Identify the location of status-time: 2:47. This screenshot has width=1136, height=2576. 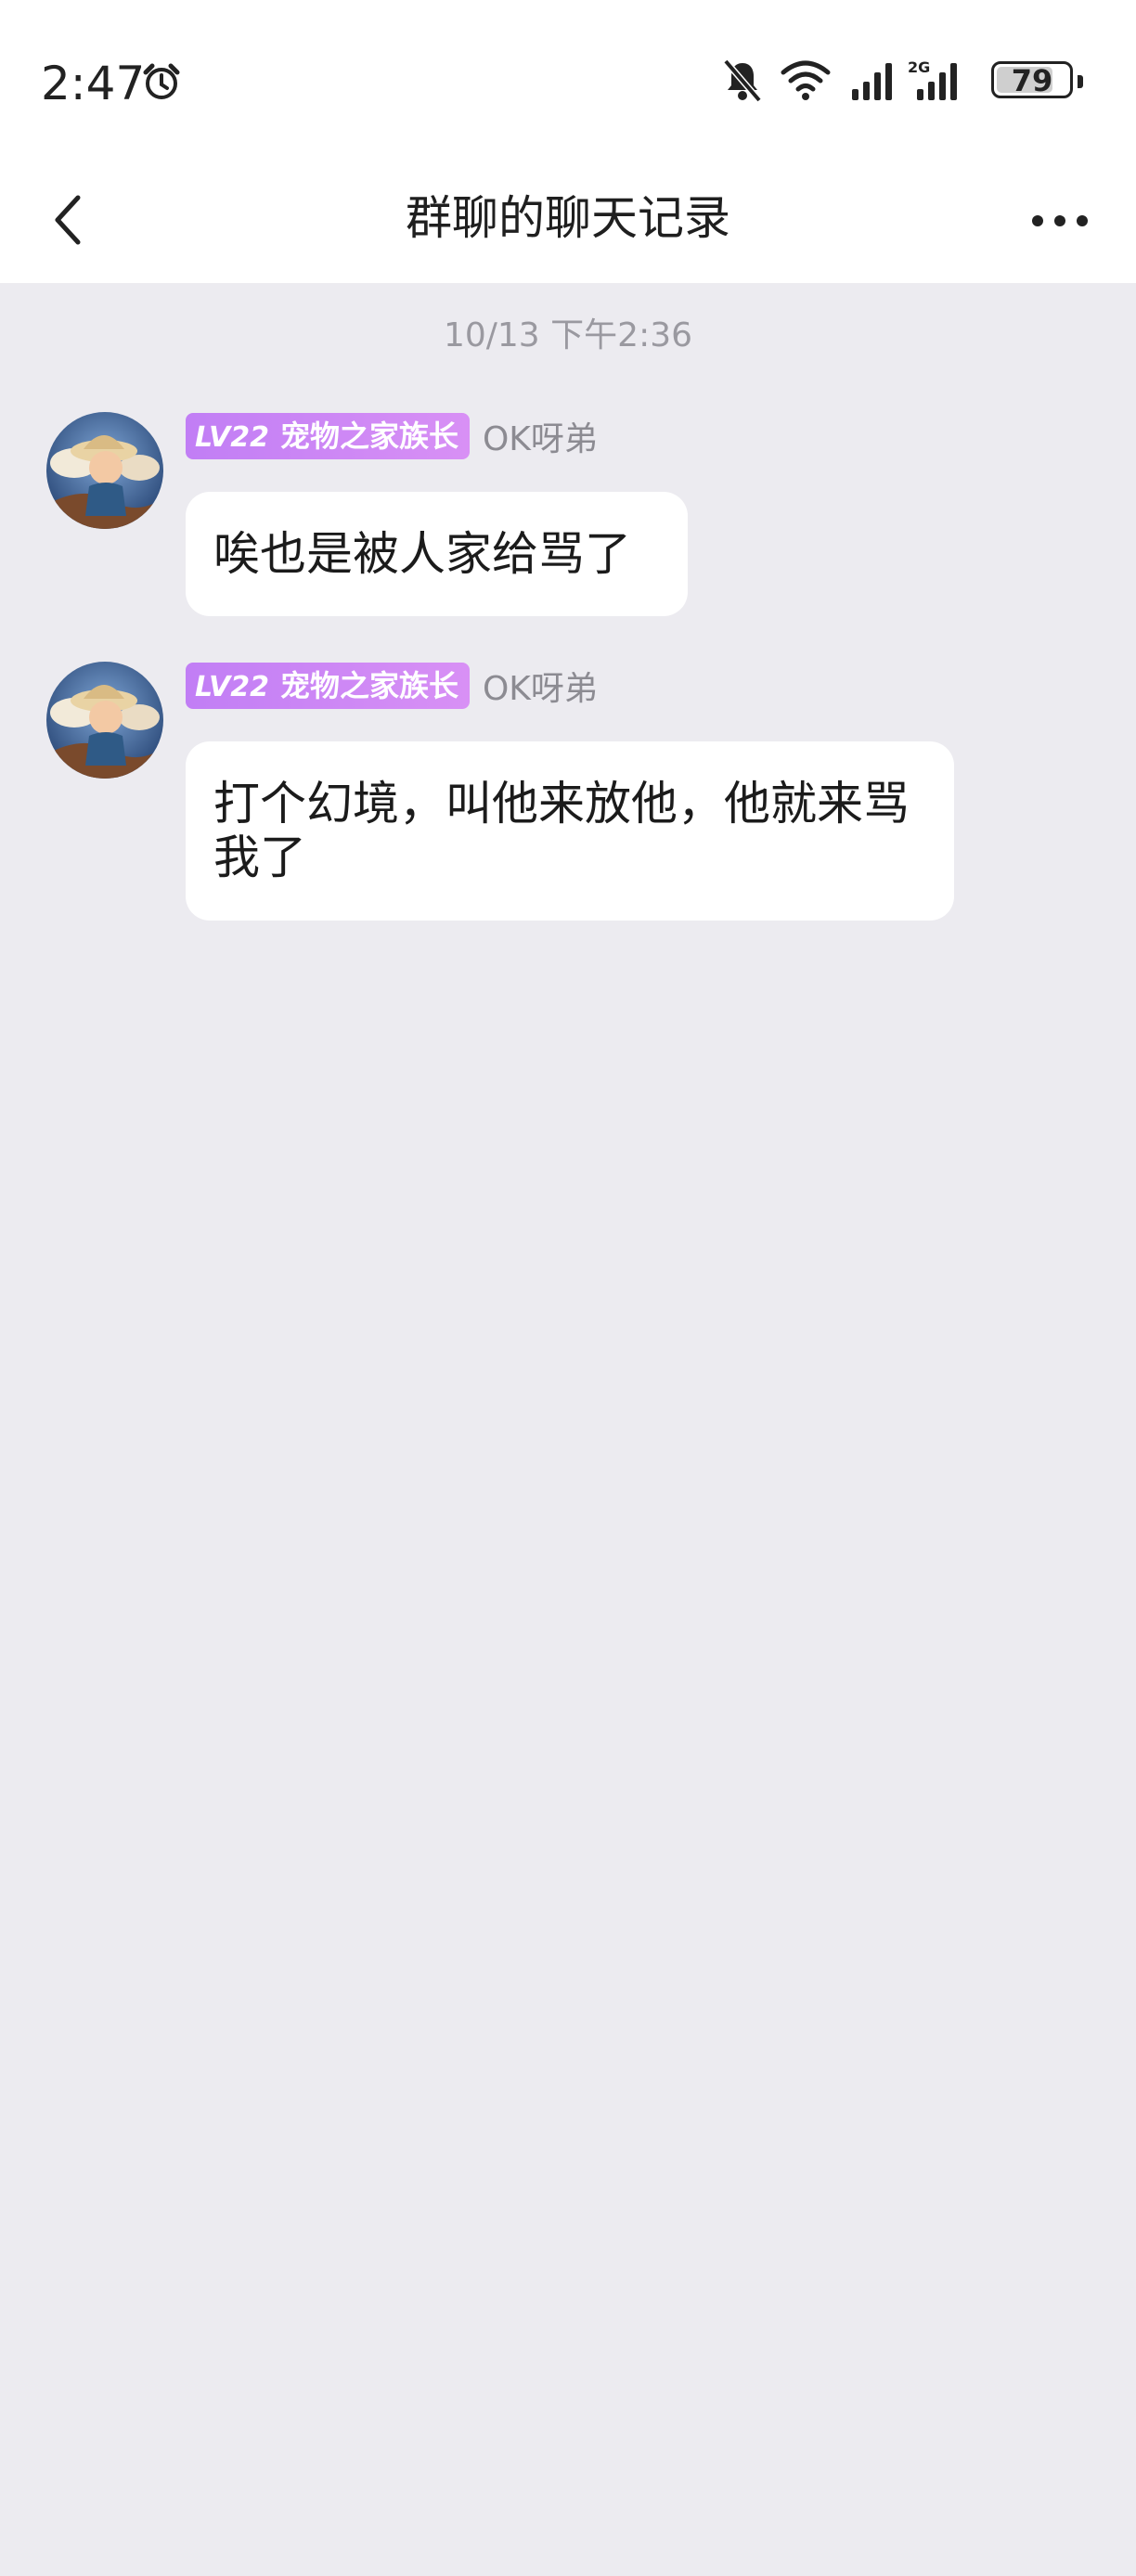
(93, 84).